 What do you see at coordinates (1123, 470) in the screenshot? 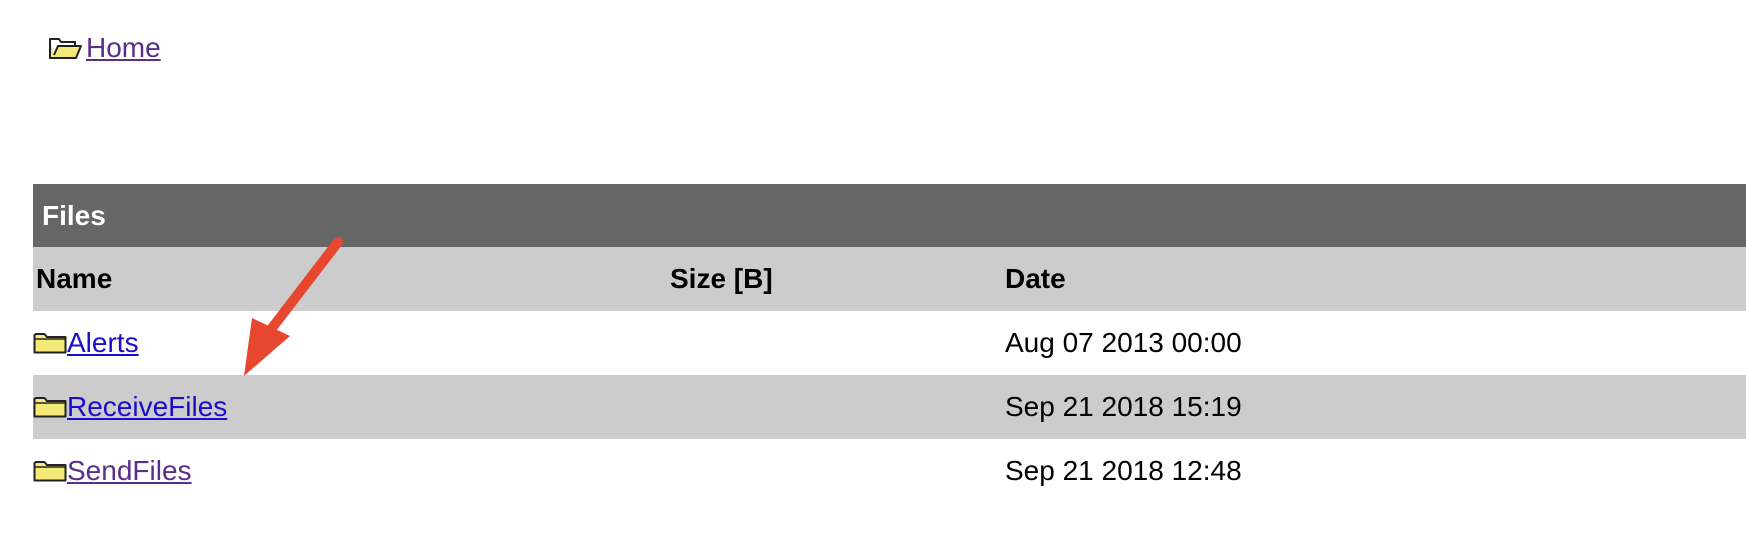
I see `date-cell: Sep 21 2018 12:48` at bounding box center [1123, 470].